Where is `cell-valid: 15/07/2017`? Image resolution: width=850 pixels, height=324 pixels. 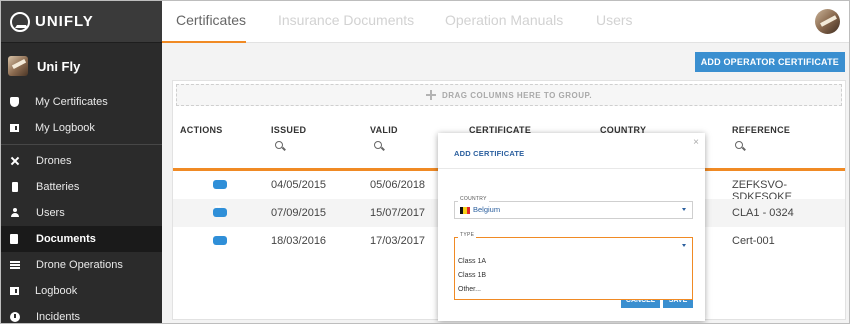 cell-valid: 15/07/2017 is located at coordinates (398, 213).